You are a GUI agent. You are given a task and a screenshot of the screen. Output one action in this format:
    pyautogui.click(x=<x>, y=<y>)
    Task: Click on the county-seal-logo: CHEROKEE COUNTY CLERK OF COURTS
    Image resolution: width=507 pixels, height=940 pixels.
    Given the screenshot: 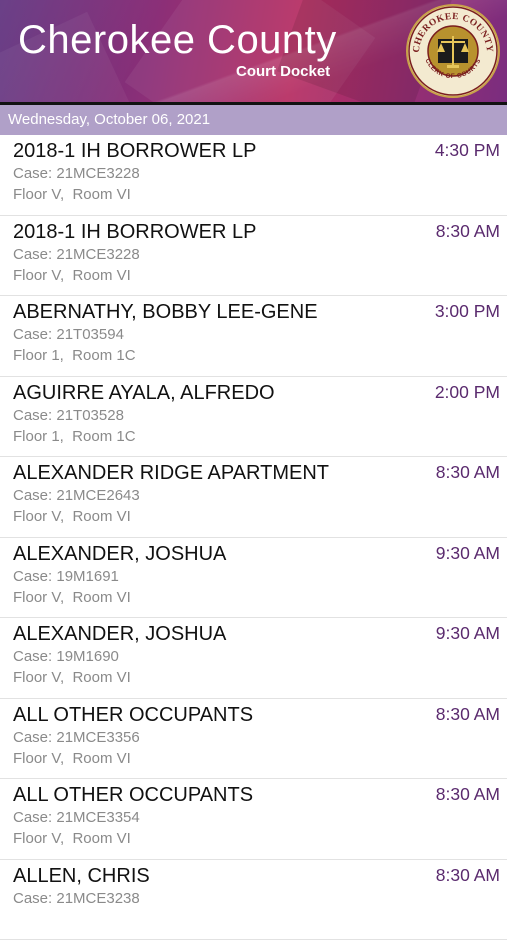 What is the action you would take?
    pyautogui.click(x=453, y=51)
    